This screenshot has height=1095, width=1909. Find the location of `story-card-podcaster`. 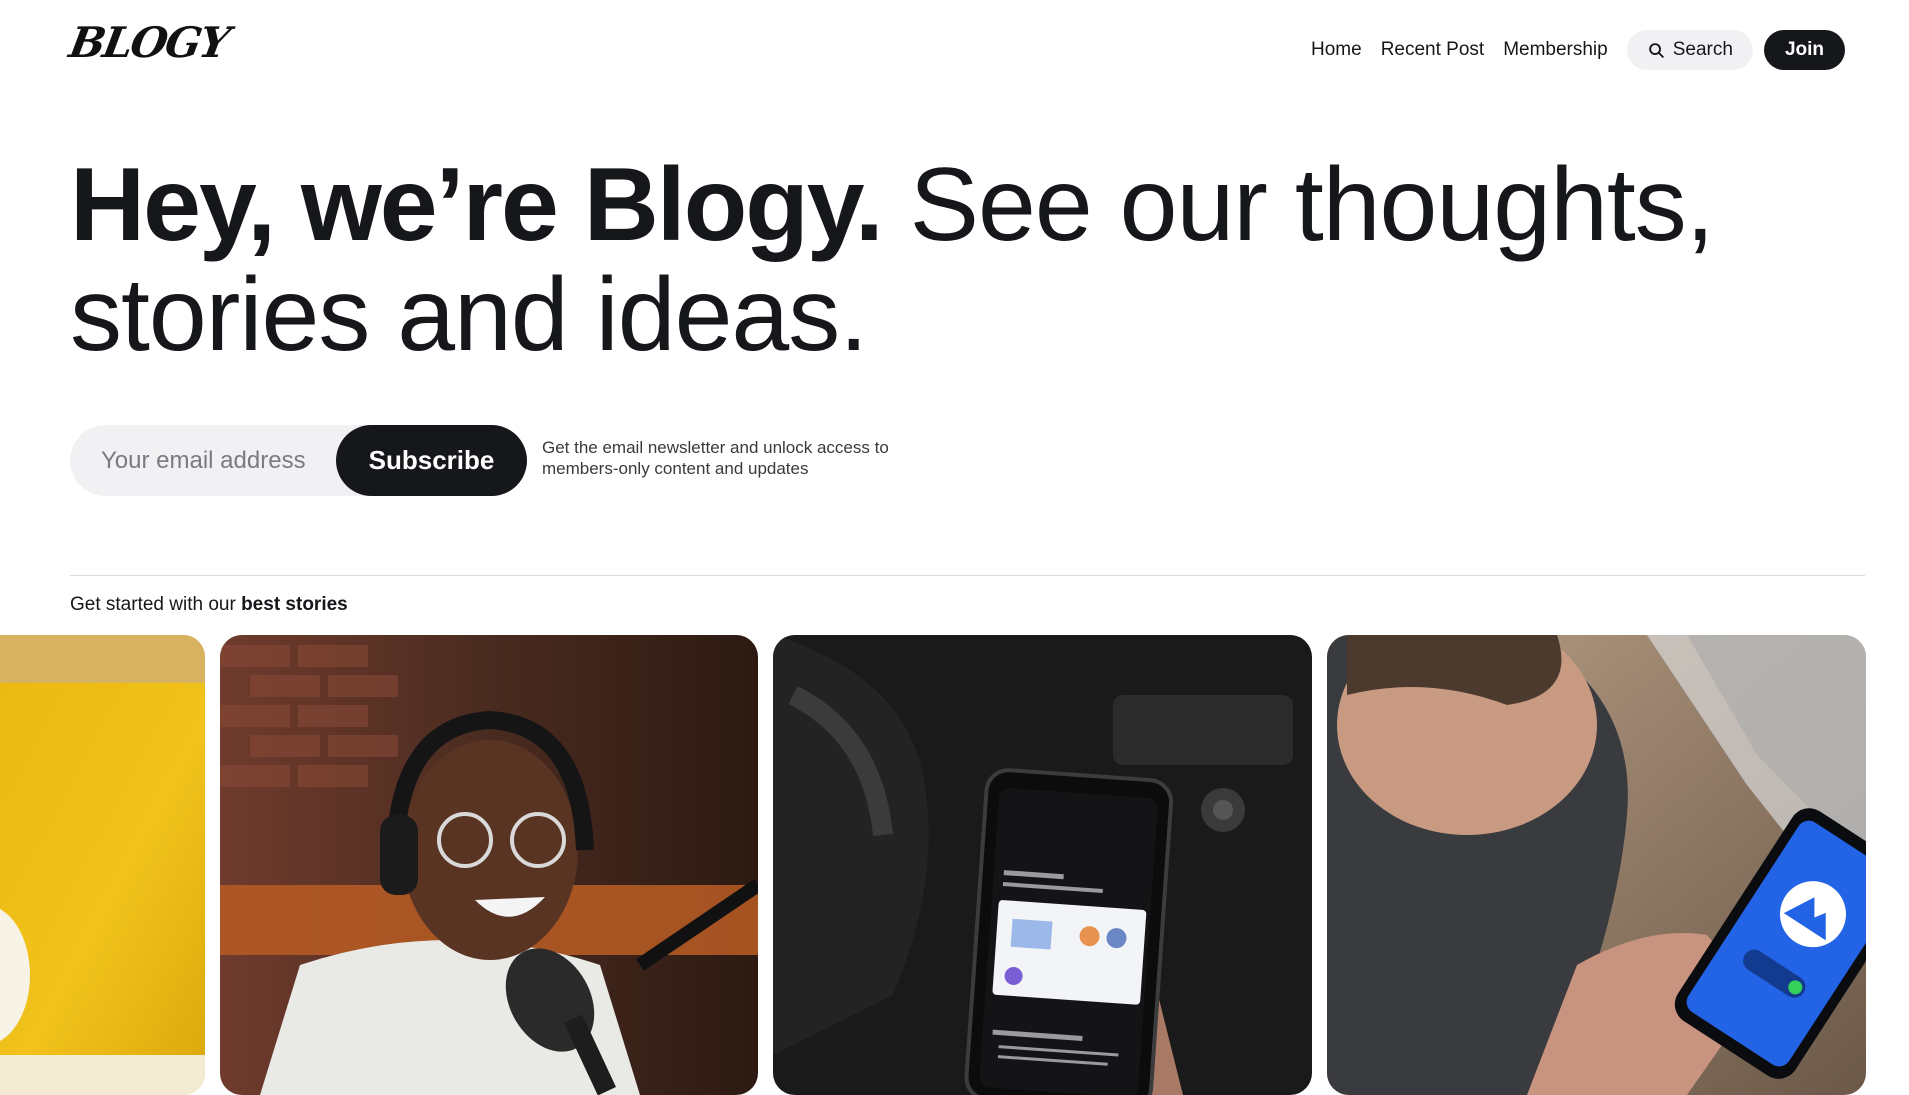

story-card-podcaster is located at coordinates (489, 865).